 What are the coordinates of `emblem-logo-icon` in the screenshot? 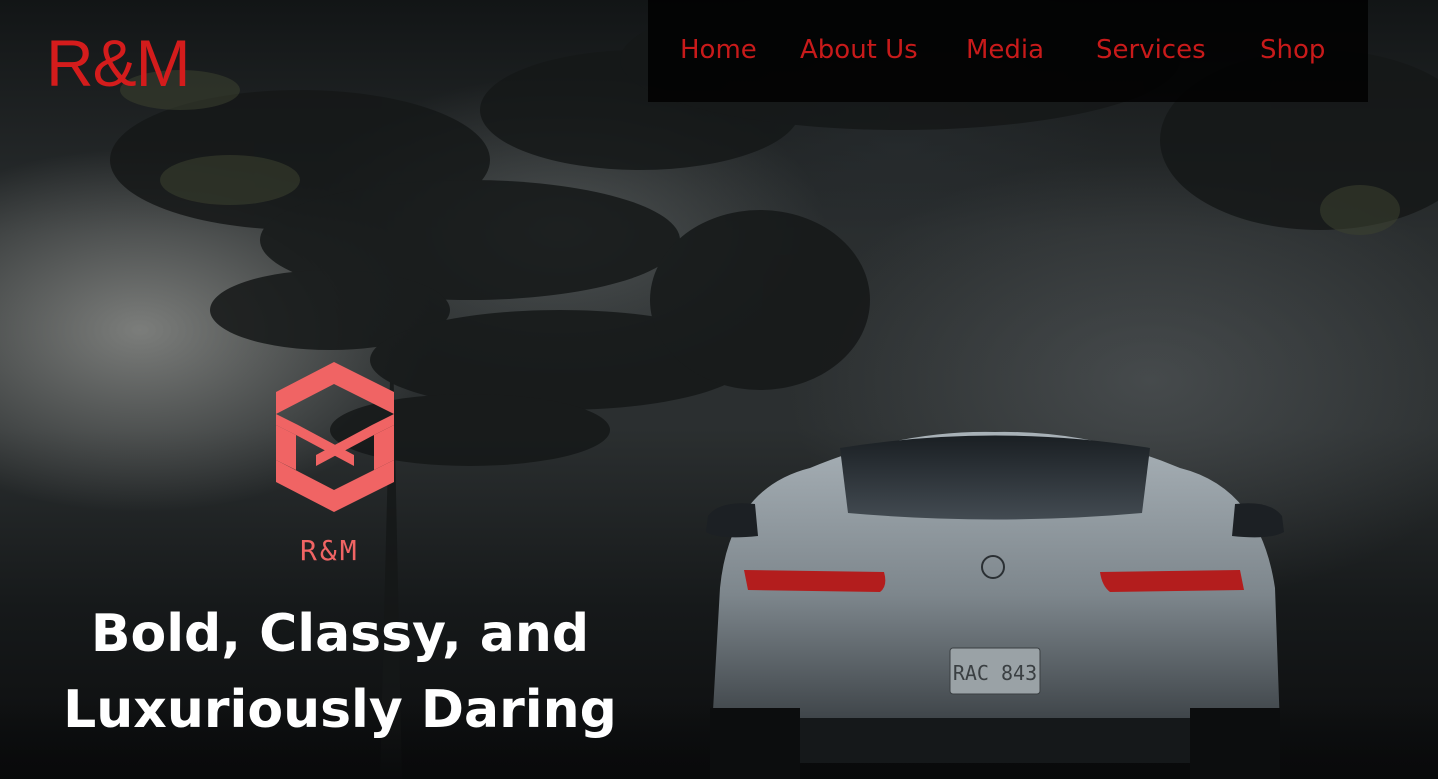 It's located at (335, 437).